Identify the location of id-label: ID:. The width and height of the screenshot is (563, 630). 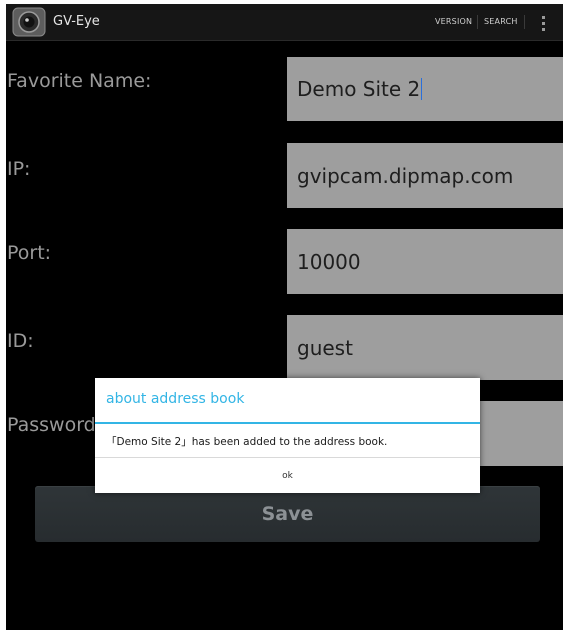
(20, 341).